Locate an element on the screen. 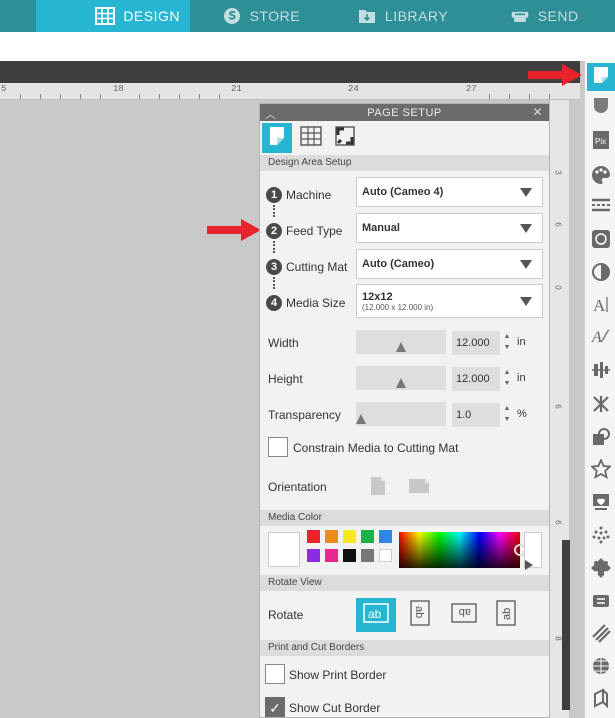 Image resolution: width=615 pixels, height=718 pixels. tab-page is located at coordinates (277, 138).